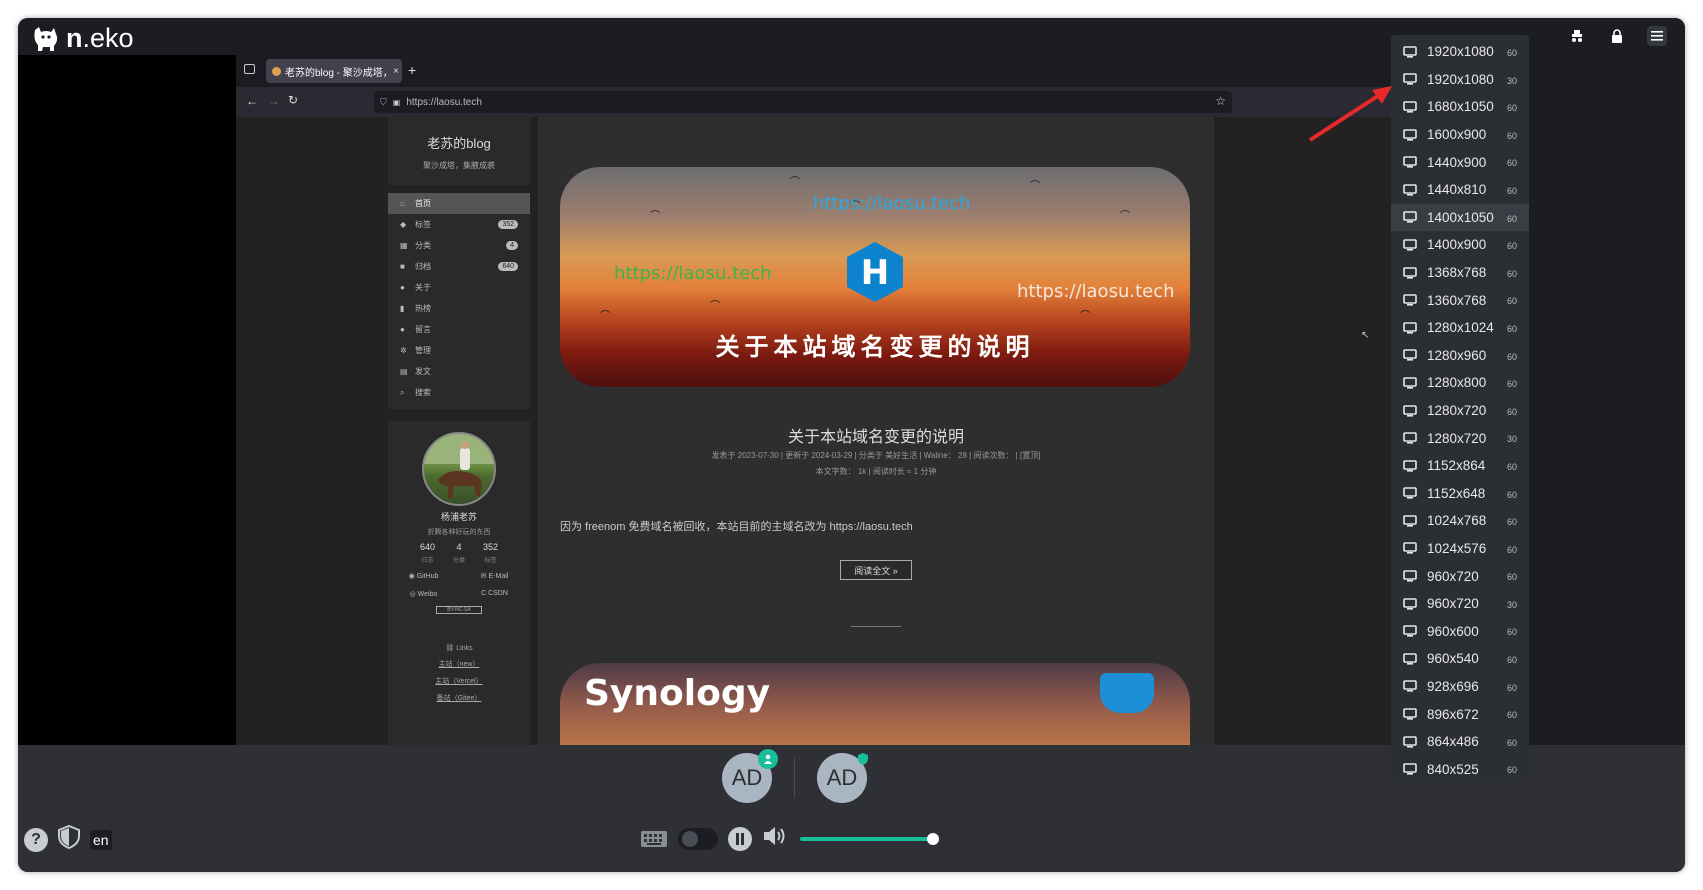 The width and height of the screenshot is (1703, 890). Describe the element at coordinates (459, 203) in the screenshot. I see `blog-menu-item: ⌂ 首页` at that location.